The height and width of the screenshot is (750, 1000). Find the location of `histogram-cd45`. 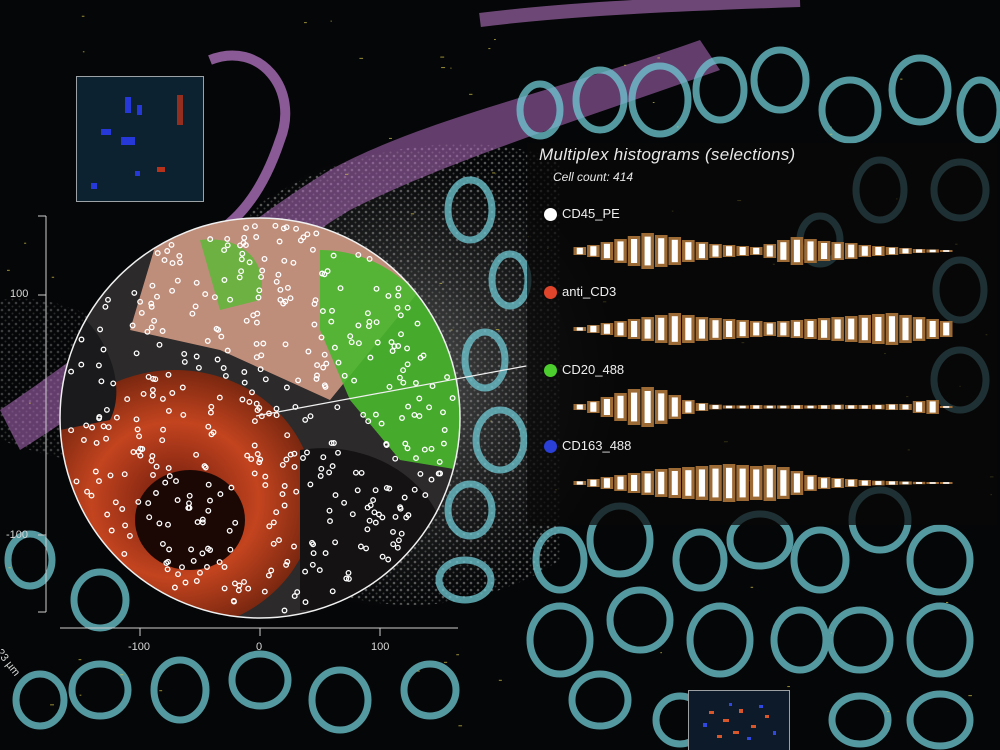

histogram-cd45 is located at coordinates (763, 251).